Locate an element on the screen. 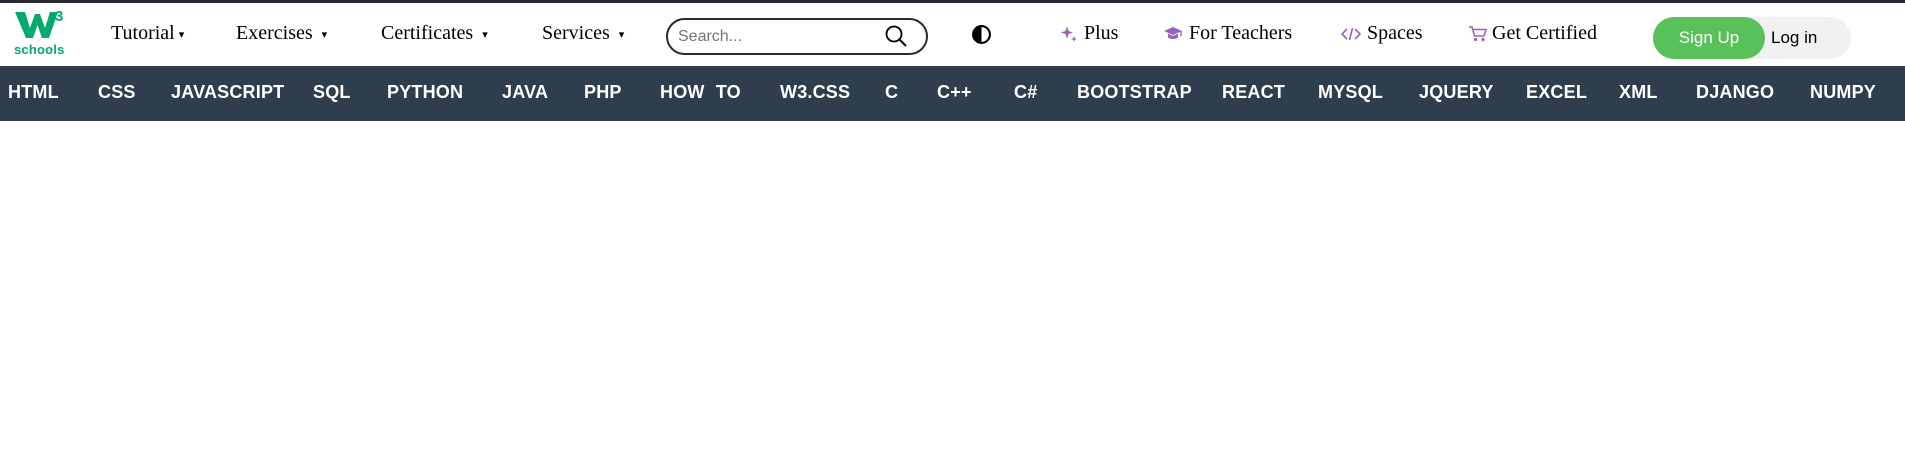  services-menu: Services ▾ is located at coordinates (583, 33).